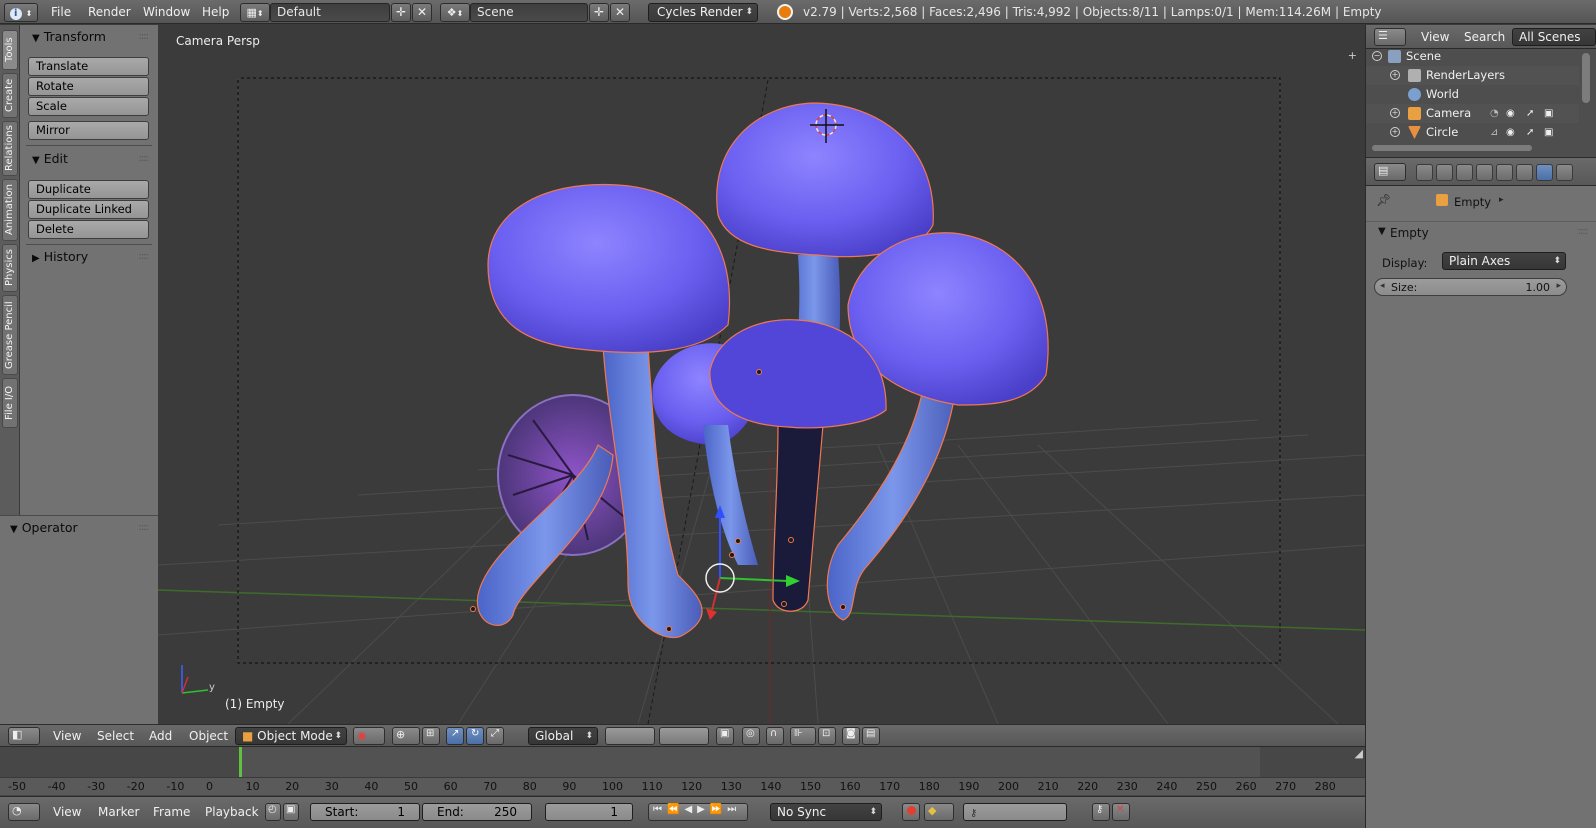  I want to click on menu-window: Window, so click(166, 12).